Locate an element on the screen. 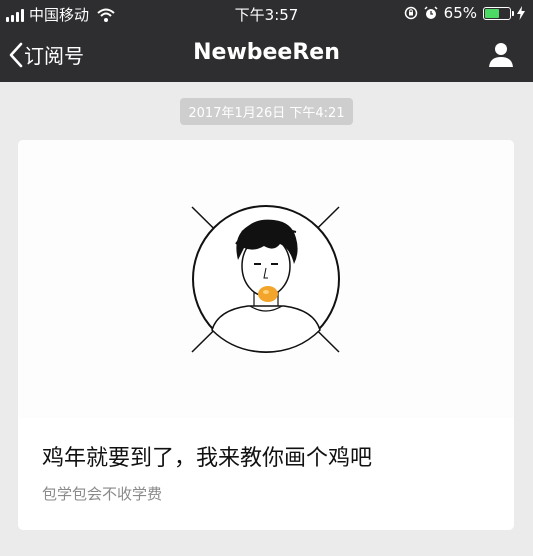 The width and height of the screenshot is (533, 556). cover-illustration is located at coordinates (265, 279).